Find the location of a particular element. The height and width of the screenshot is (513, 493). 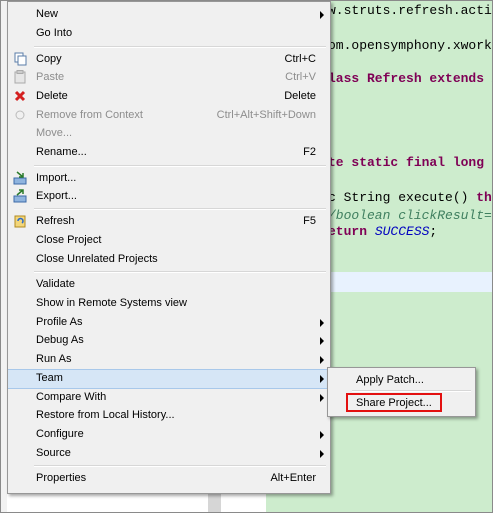

menu-item-paste: Paste Ctrl+V is located at coordinates (169, 77).